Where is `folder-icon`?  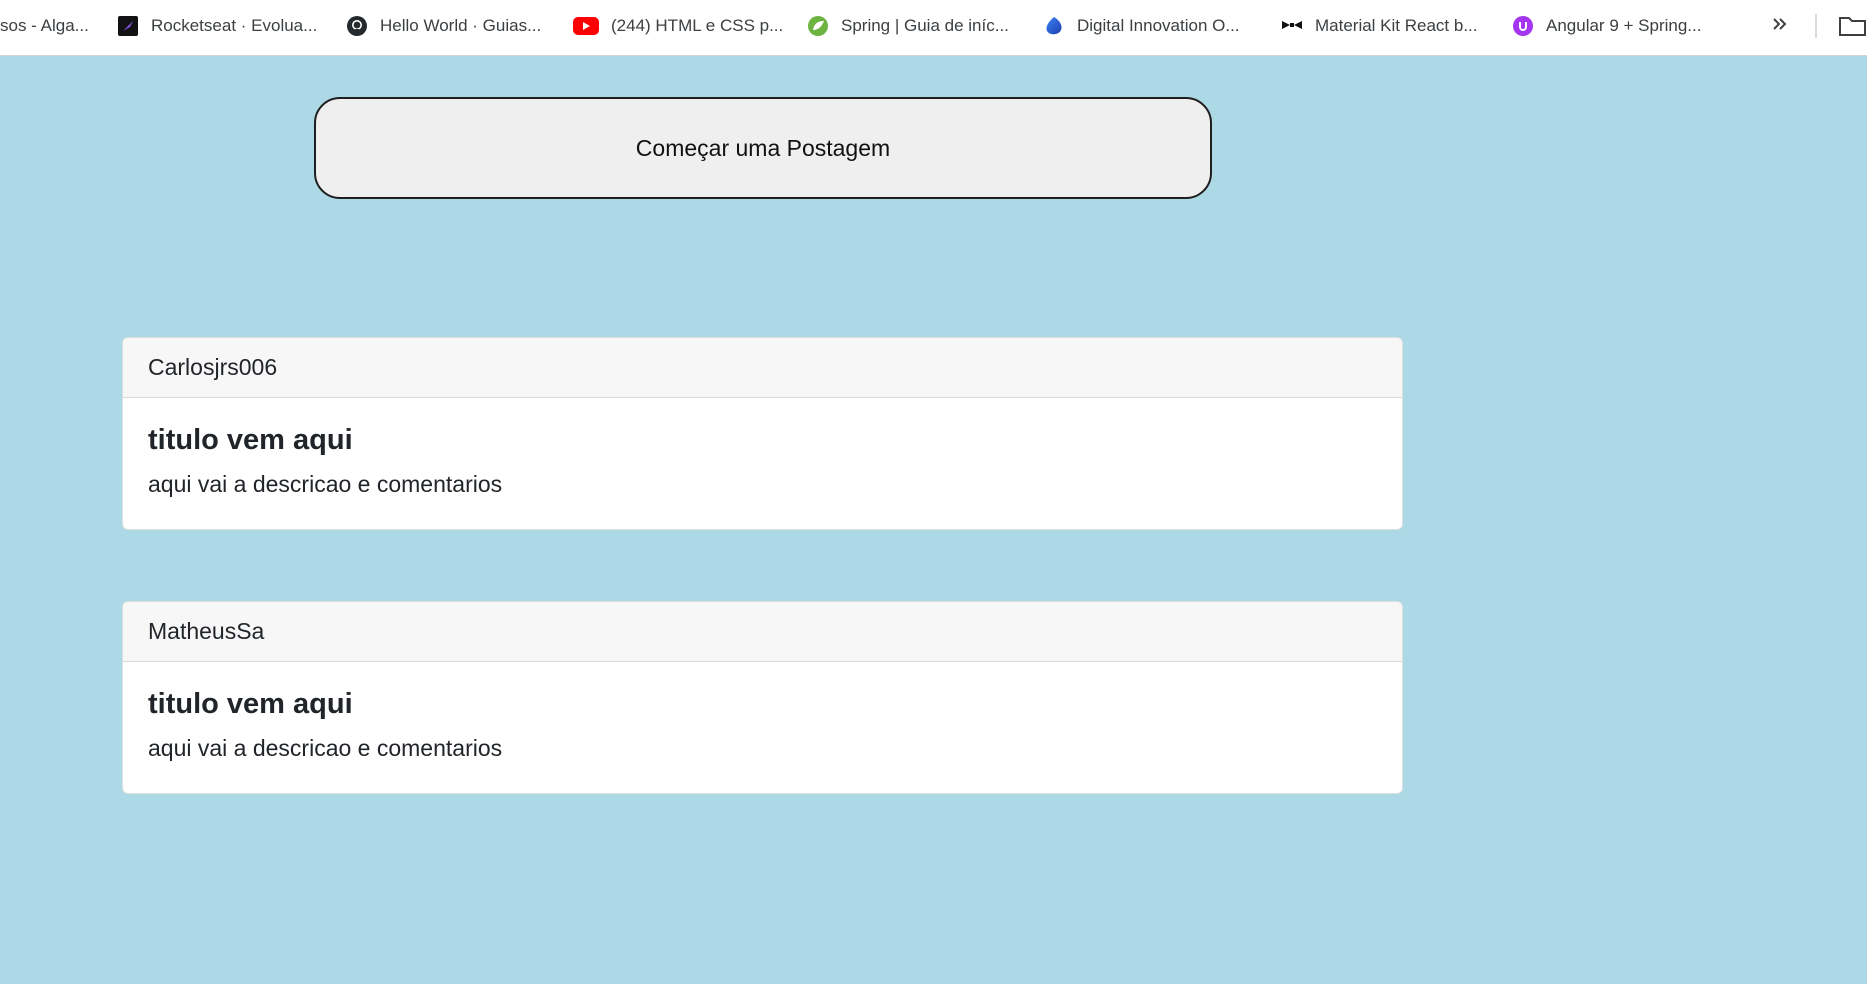
folder-icon is located at coordinates (1852, 29).